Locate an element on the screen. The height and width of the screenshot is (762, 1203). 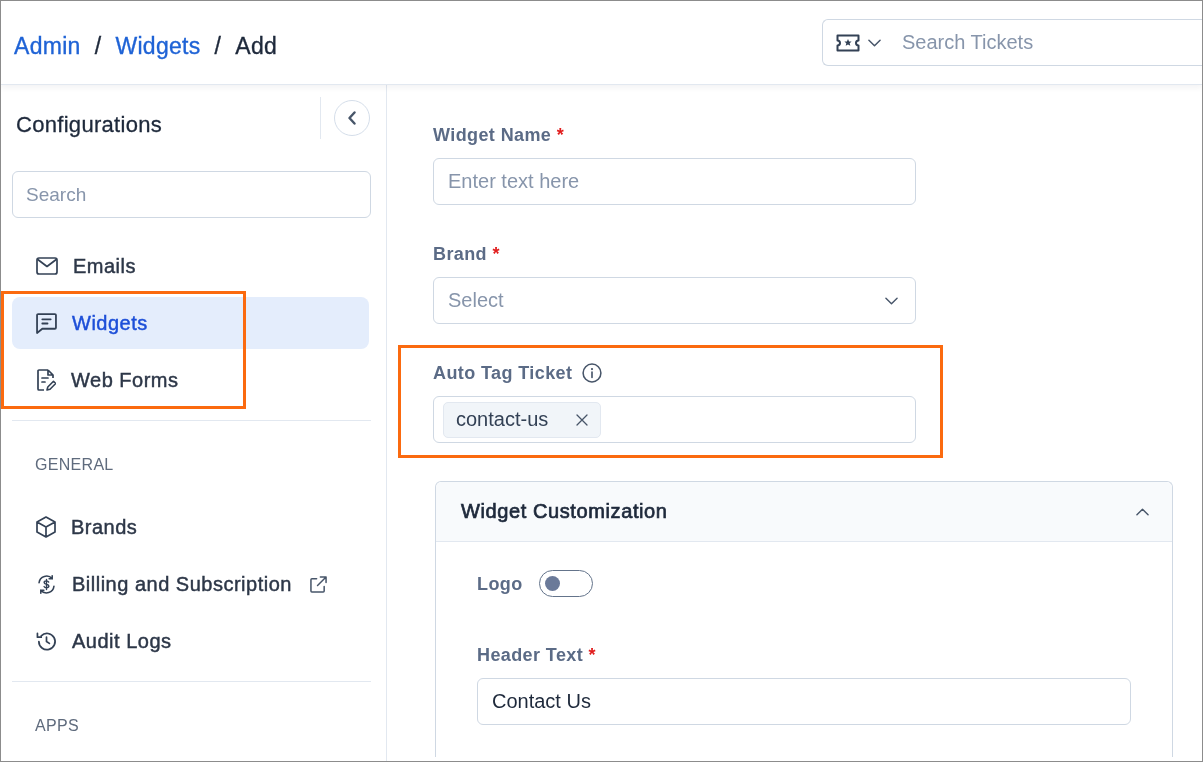
tag-input-field: contact-us is located at coordinates (674, 419).